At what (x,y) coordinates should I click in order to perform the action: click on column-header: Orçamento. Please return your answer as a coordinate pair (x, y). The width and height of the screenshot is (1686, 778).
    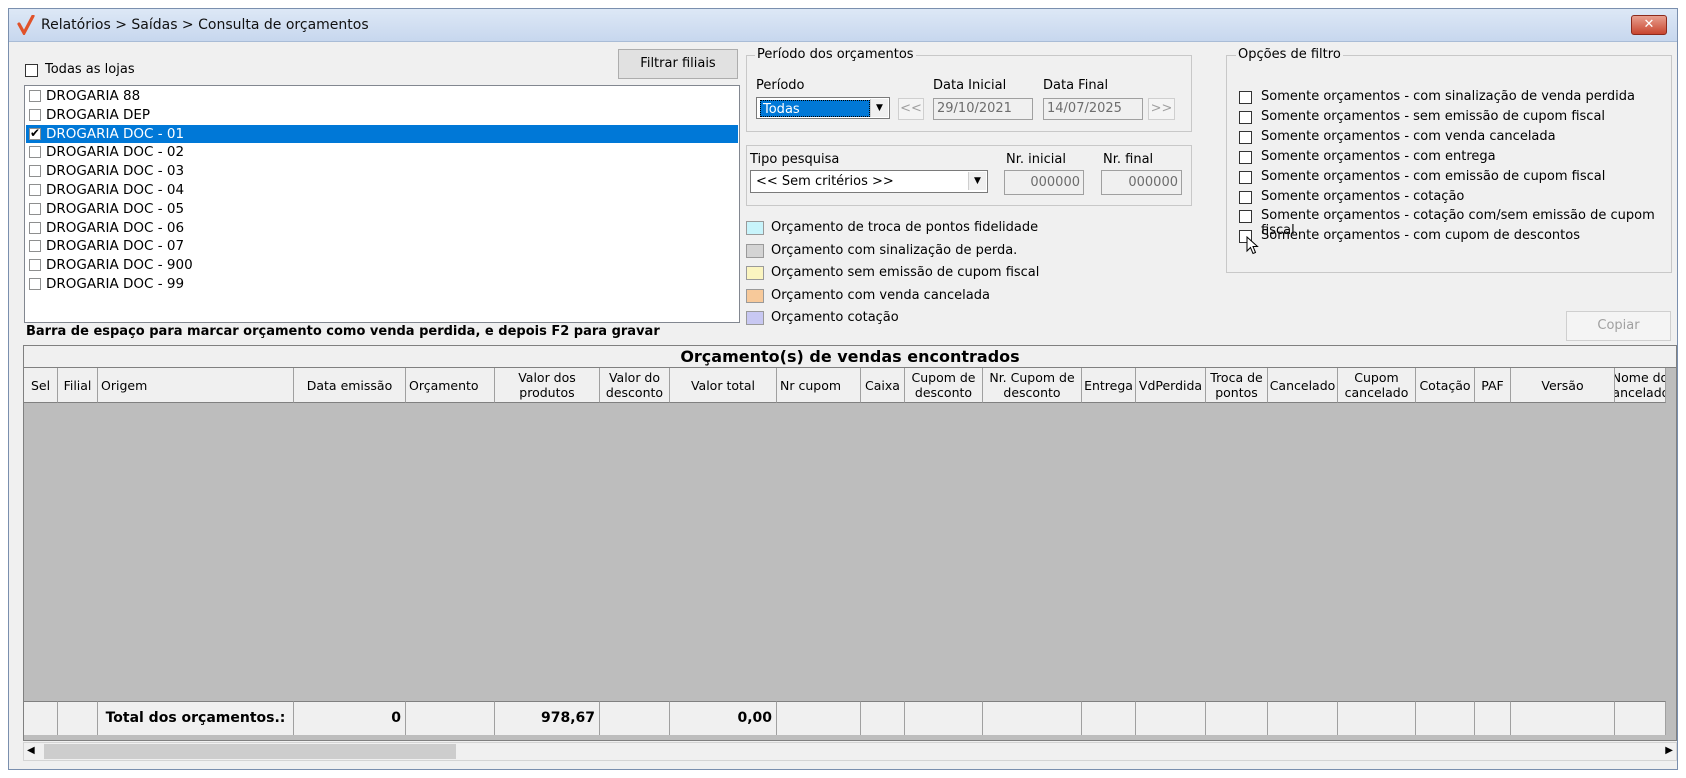
    Looking at the image, I should click on (450, 385).